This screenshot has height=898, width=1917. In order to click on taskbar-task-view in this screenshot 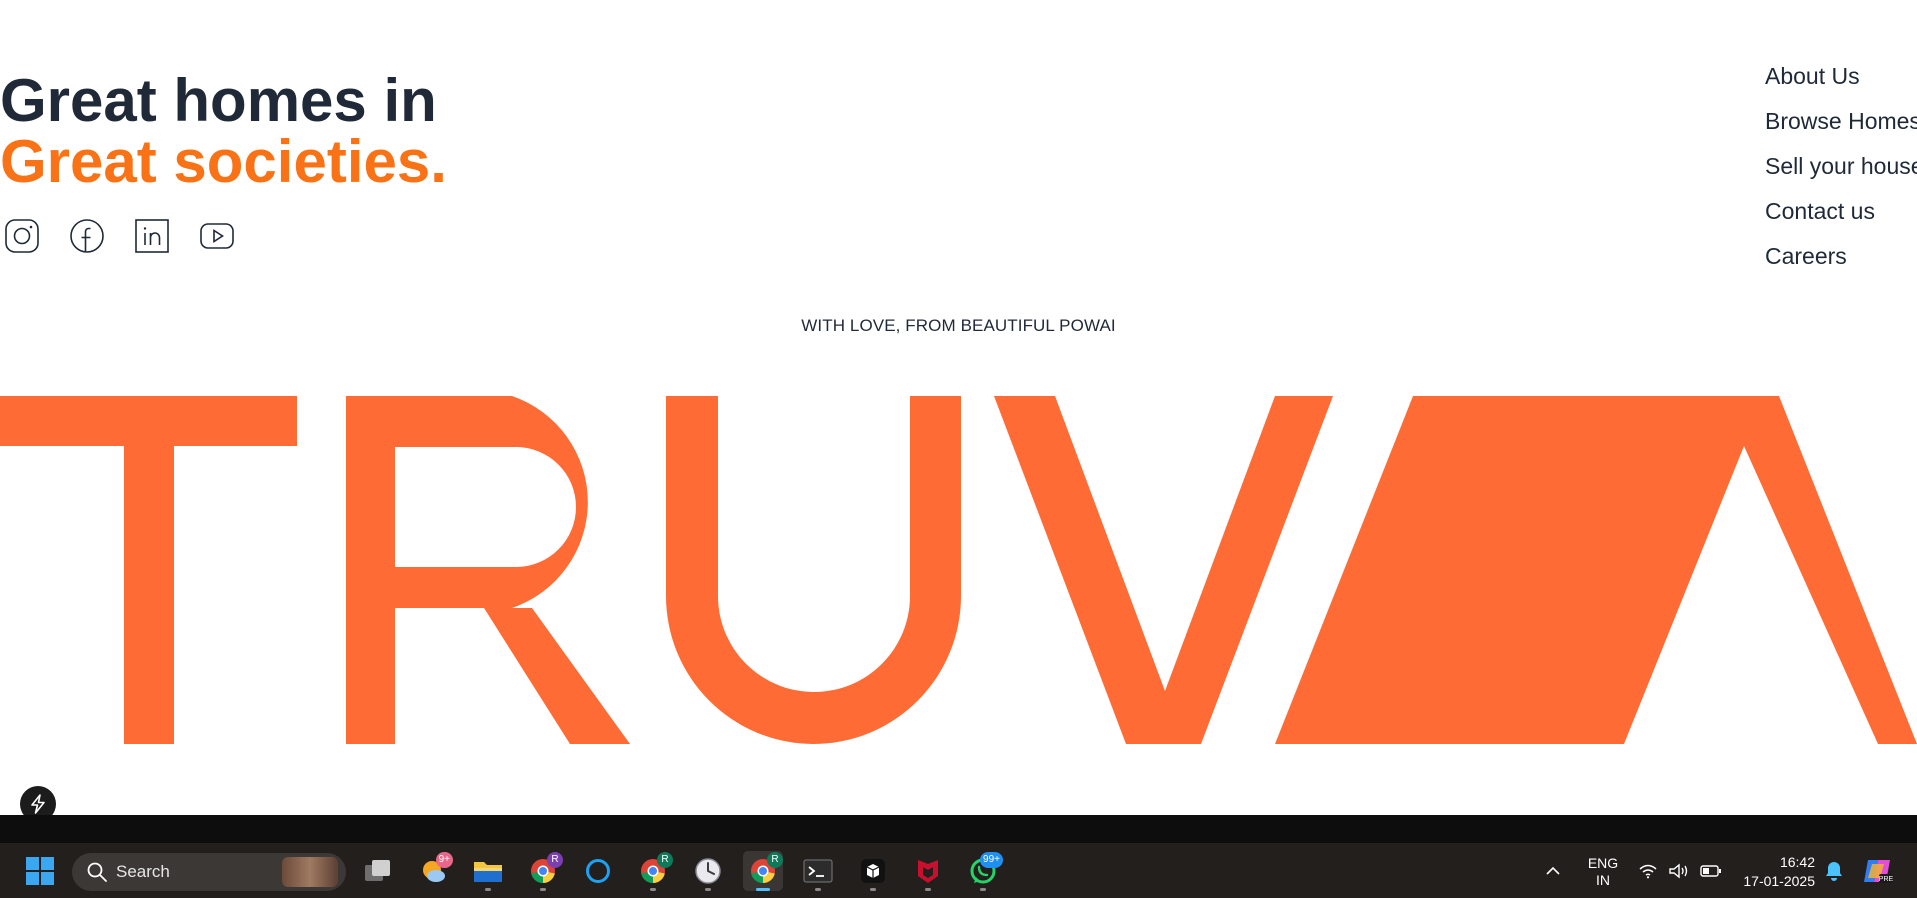, I will do `click(378, 871)`.